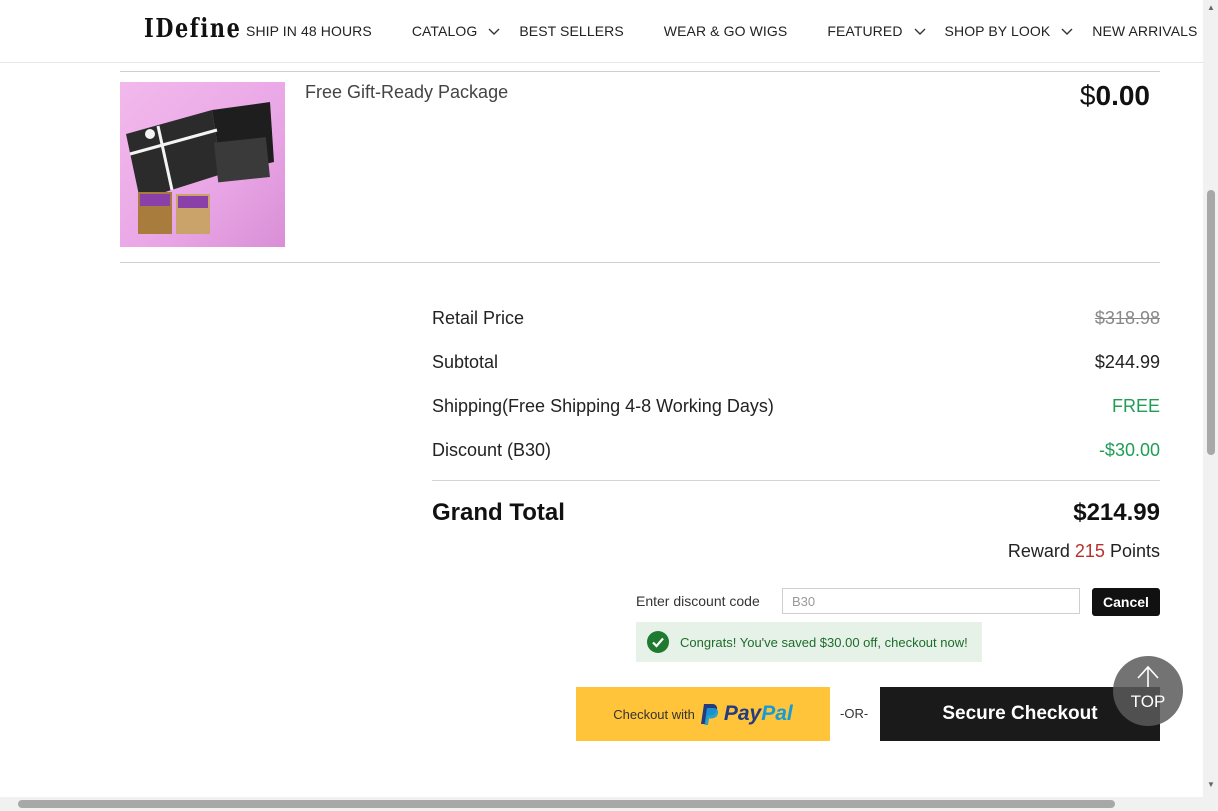 This screenshot has width=1218, height=811. What do you see at coordinates (1089, 551) in the screenshot?
I see `reward-points-value: 215` at bounding box center [1089, 551].